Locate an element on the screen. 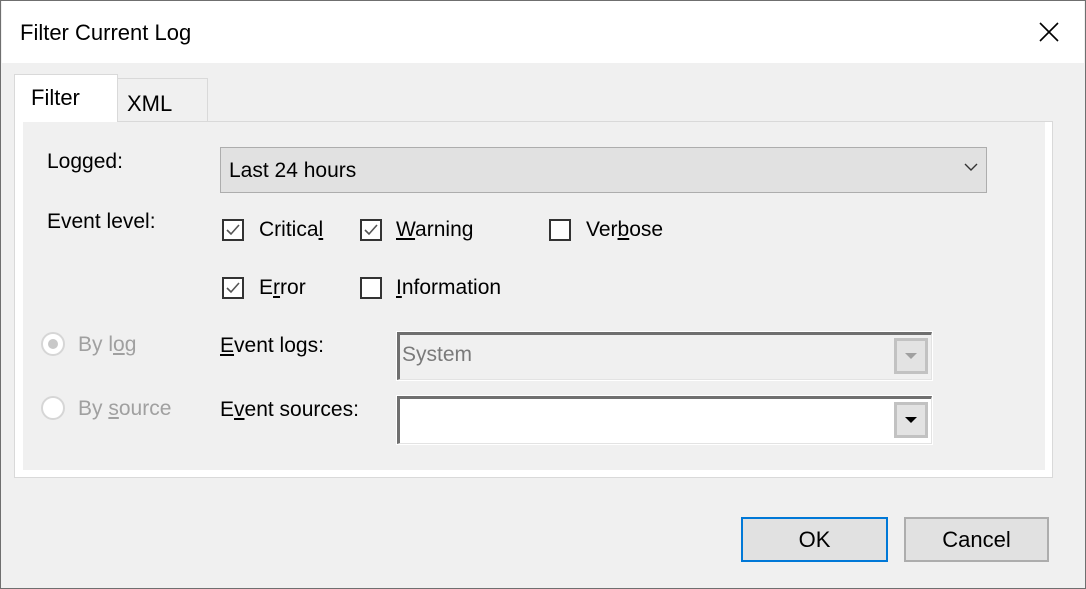 Image resolution: width=1086 pixels, height=589 pixels. critical-label: Critical is located at coordinates (291, 230).